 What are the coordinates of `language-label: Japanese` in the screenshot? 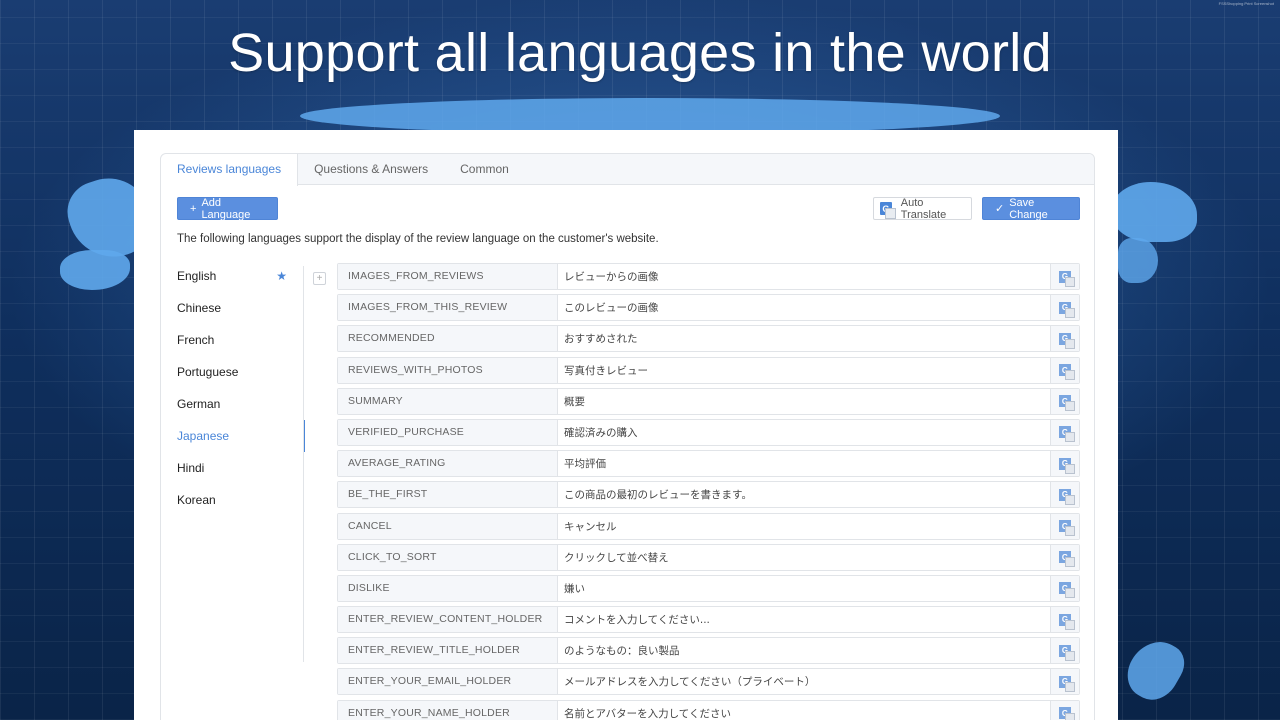 It's located at (203, 436).